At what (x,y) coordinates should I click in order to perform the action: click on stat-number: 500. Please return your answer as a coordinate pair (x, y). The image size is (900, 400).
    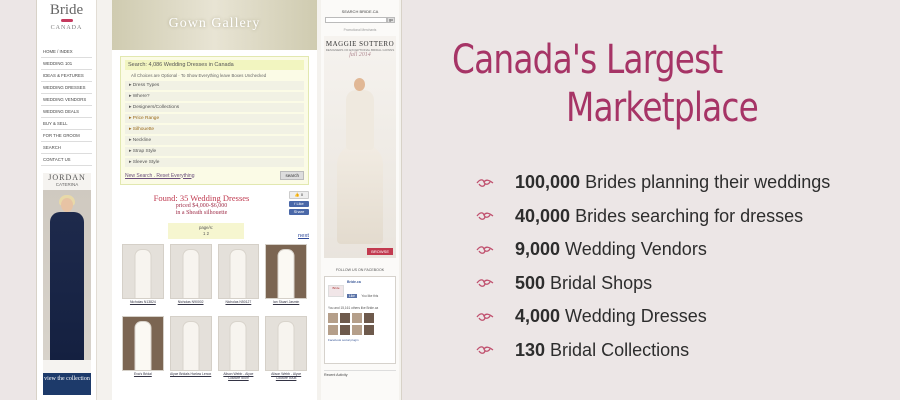
    Looking at the image, I should click on (530, 282).